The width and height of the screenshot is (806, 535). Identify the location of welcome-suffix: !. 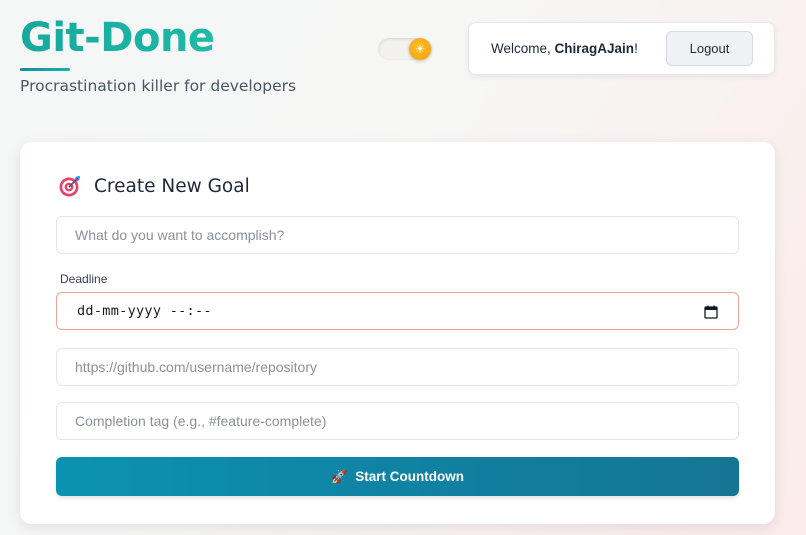
(636, 48).